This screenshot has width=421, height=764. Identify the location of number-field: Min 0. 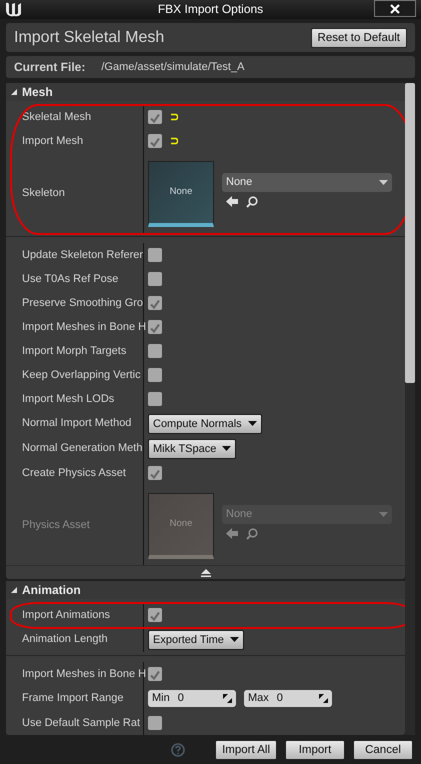
(192, 698).